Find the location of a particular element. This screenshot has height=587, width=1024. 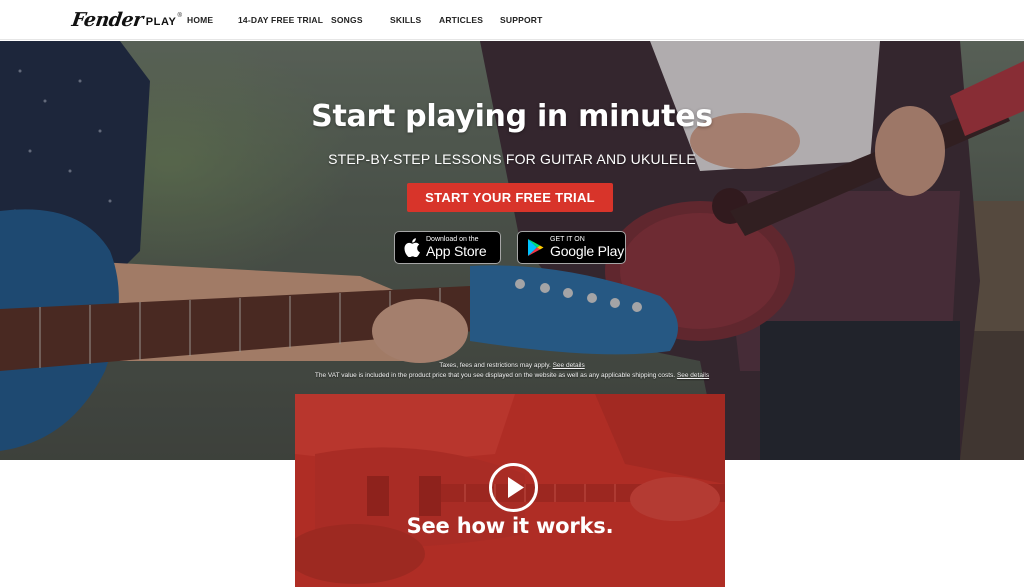

nav-songs: SONGS is located at coordinates (347, 20).